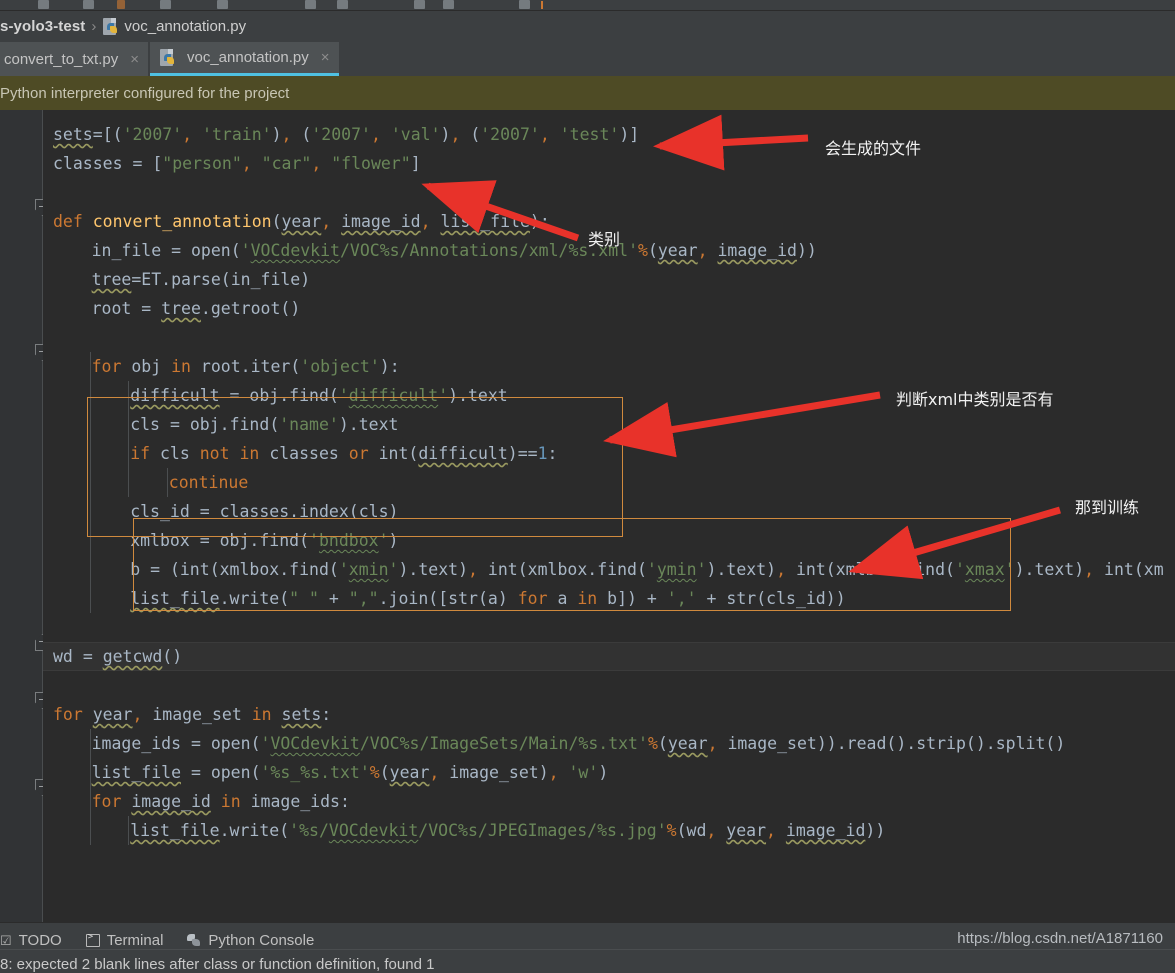 The image size is (1175, 973). I want to click on code-line: tree=ET.parse(in_file), so click(201, 279).